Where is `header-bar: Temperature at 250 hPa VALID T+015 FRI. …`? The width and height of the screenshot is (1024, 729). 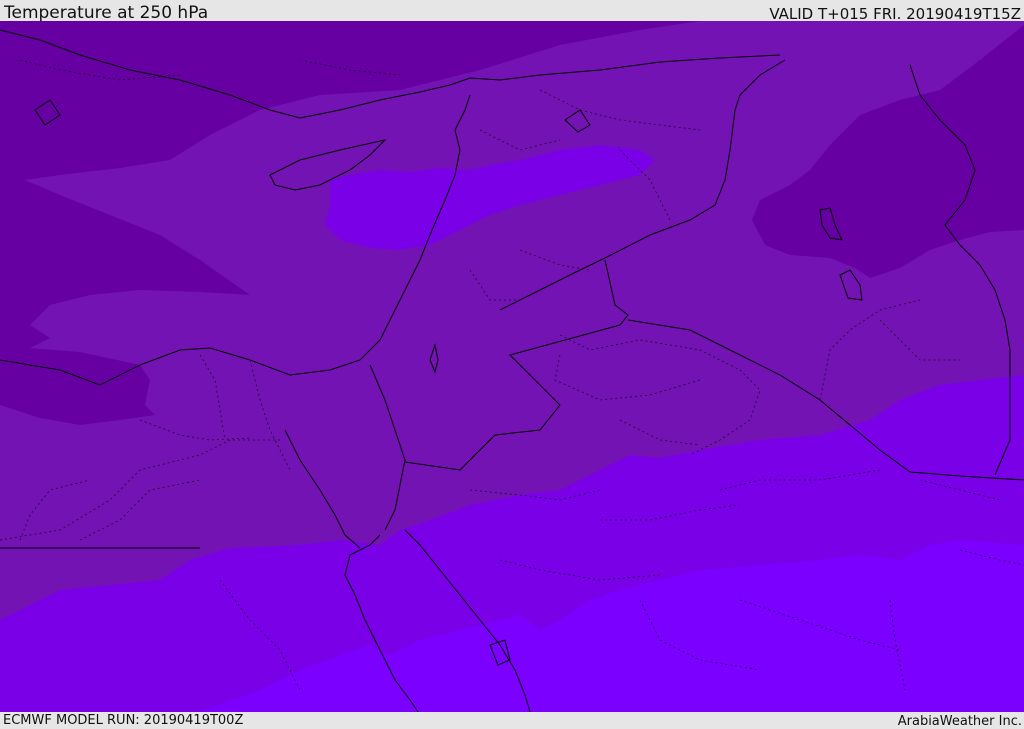
header-bar: Temperature at 250 hPa VALID T+015 FRI. … is located at coordinates (512, 11).